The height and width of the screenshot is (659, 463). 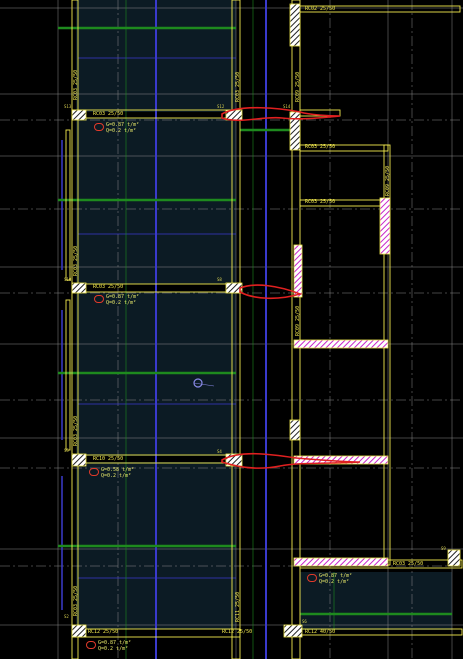 I want to click on vbeam-label-4: RC03 25/50, so click(x=76, y=600).